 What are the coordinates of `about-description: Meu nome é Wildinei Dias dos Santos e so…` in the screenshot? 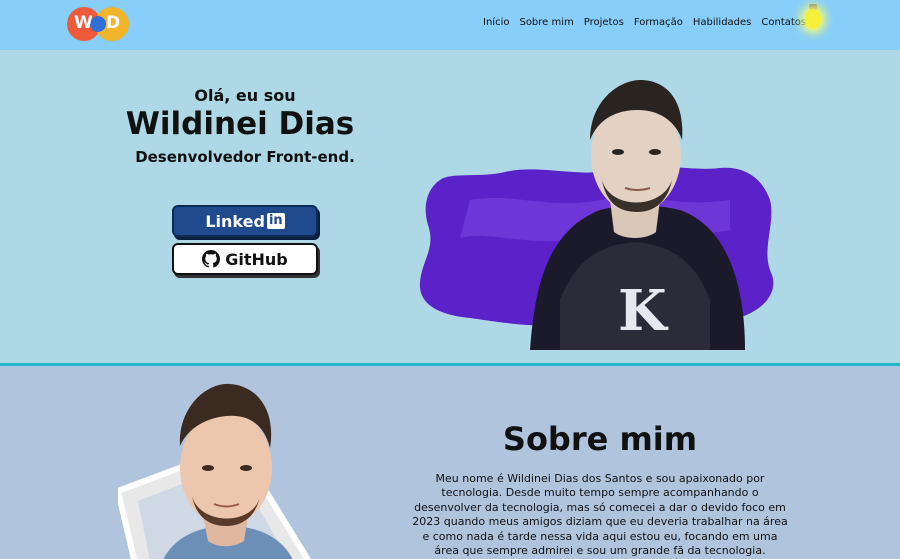 It's located at (600, 515).